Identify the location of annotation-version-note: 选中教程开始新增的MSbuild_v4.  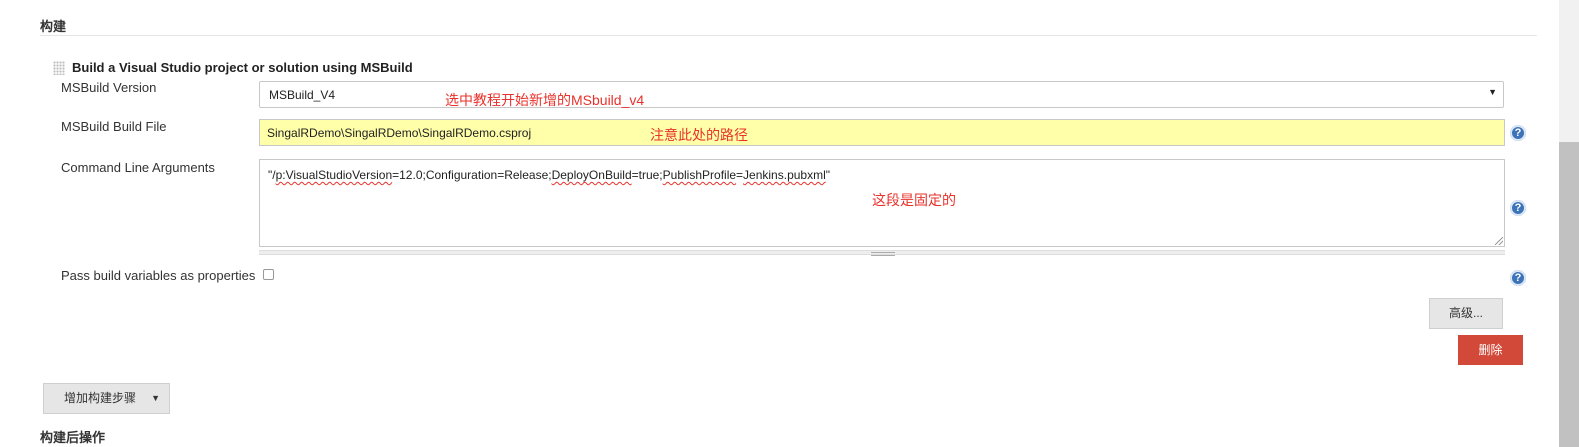
(545, 100).